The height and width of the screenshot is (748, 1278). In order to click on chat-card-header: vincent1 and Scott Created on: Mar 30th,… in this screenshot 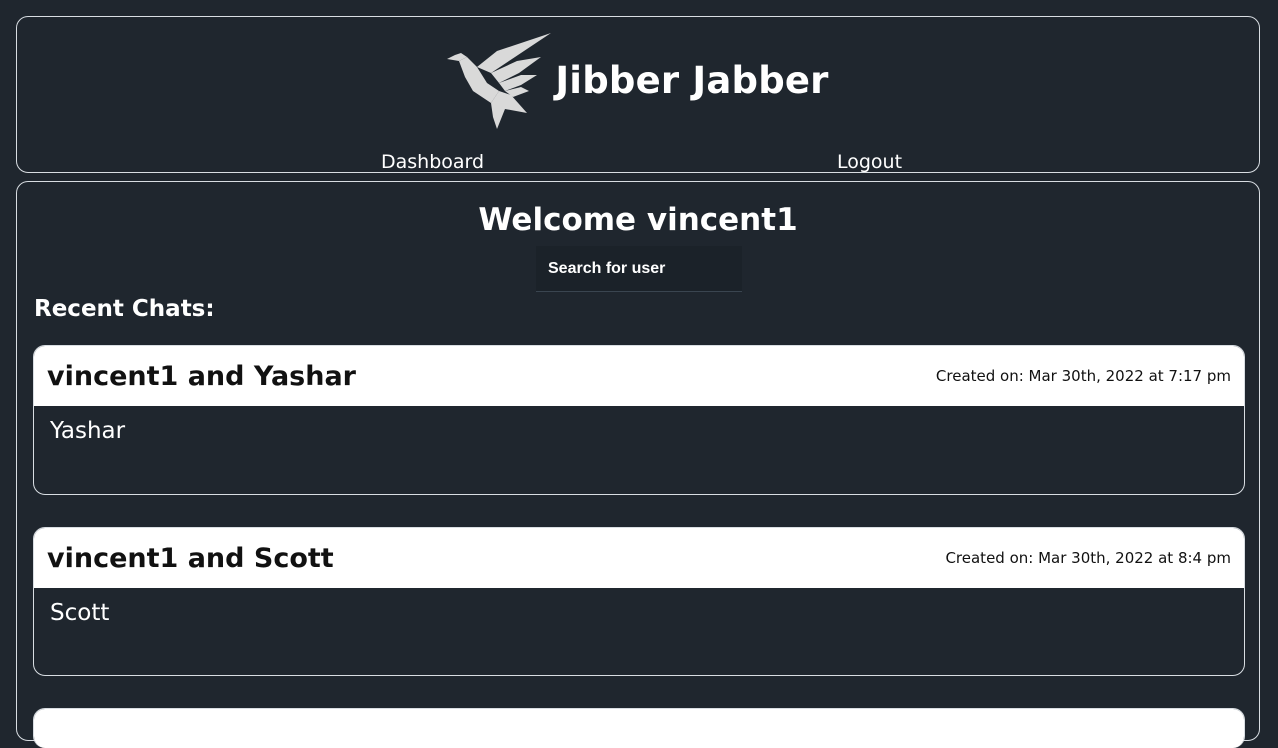, I will do `click(639, 558)`.